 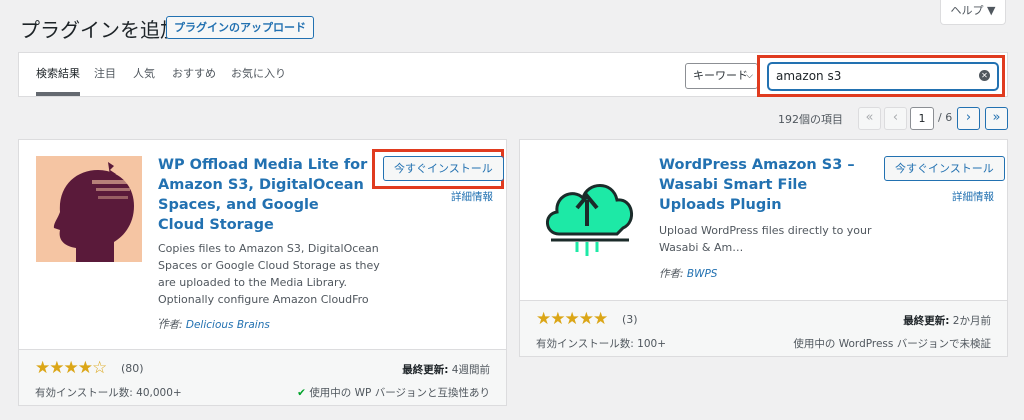 I want to click on tab-recommended: おすすめ, so click(x=194, y=74).